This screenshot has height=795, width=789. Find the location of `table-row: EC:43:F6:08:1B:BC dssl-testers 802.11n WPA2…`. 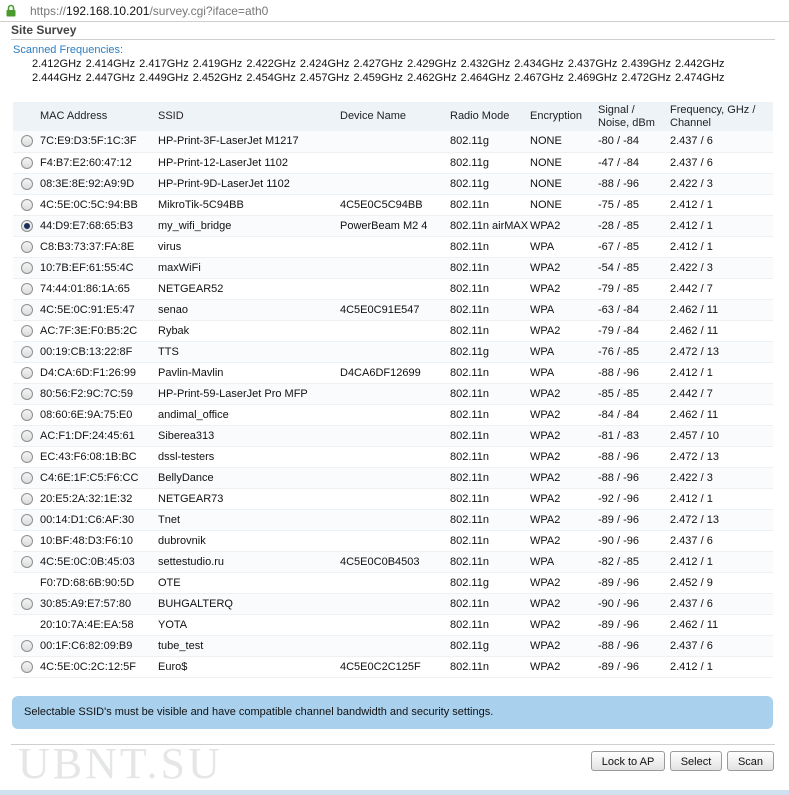

table-row: EC:43:F6:08:1B:BC dssl-testers 802.11n WPA2… is located at coordinates (393, 457).